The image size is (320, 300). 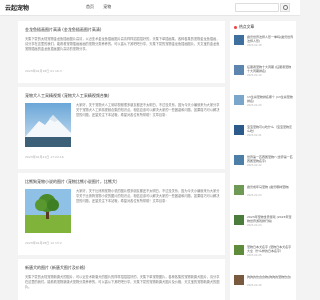 What do you see at coordinates (107, 6) in the screenshot?
I see `nav-pets: 宠物` at bounding box center [107, 6].